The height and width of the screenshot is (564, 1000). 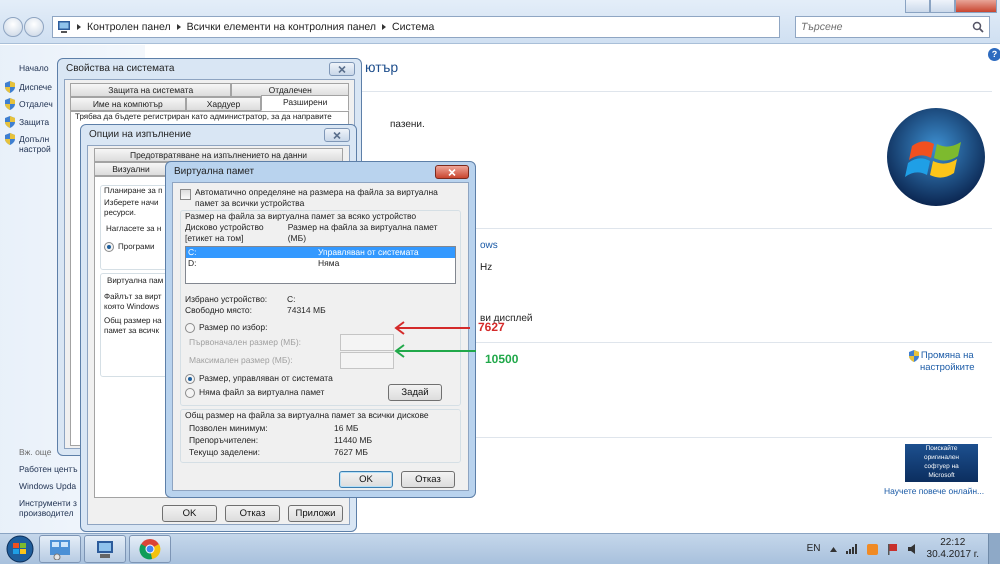 What do you see at coordinates (133, 191) in the screenshot?
I see `group-label: Планиране за п` at bounding box center [133, 191].